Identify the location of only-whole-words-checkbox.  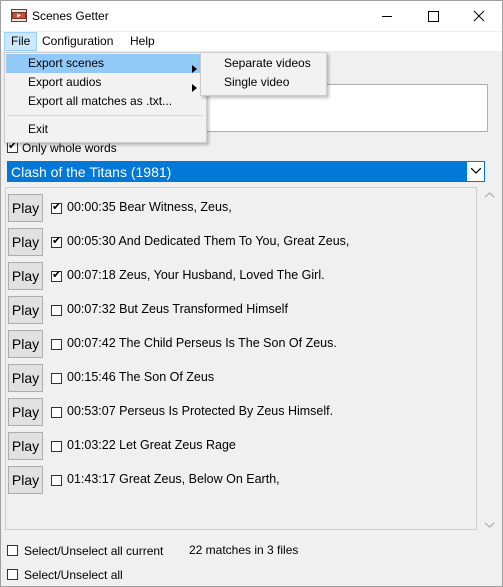
(12, 147).